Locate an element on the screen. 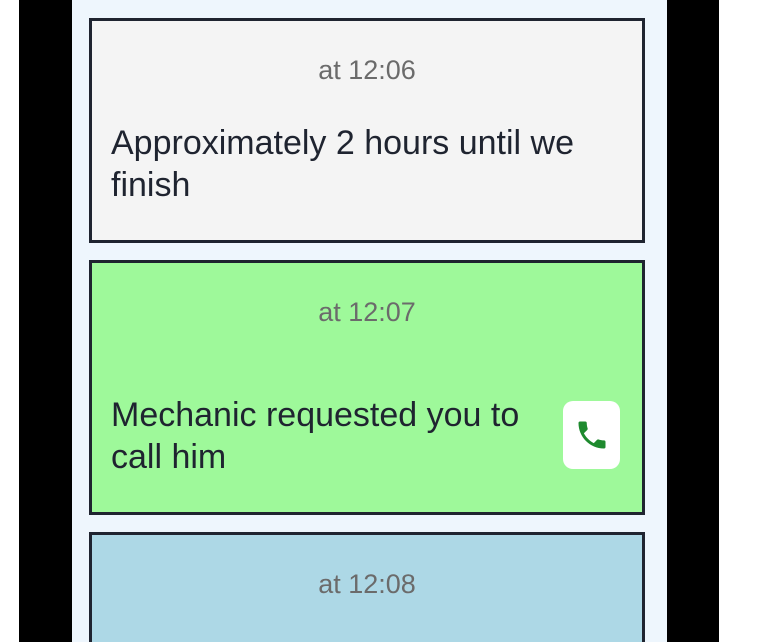  message-card: at 12:08 is located at coordinates (367, 587).